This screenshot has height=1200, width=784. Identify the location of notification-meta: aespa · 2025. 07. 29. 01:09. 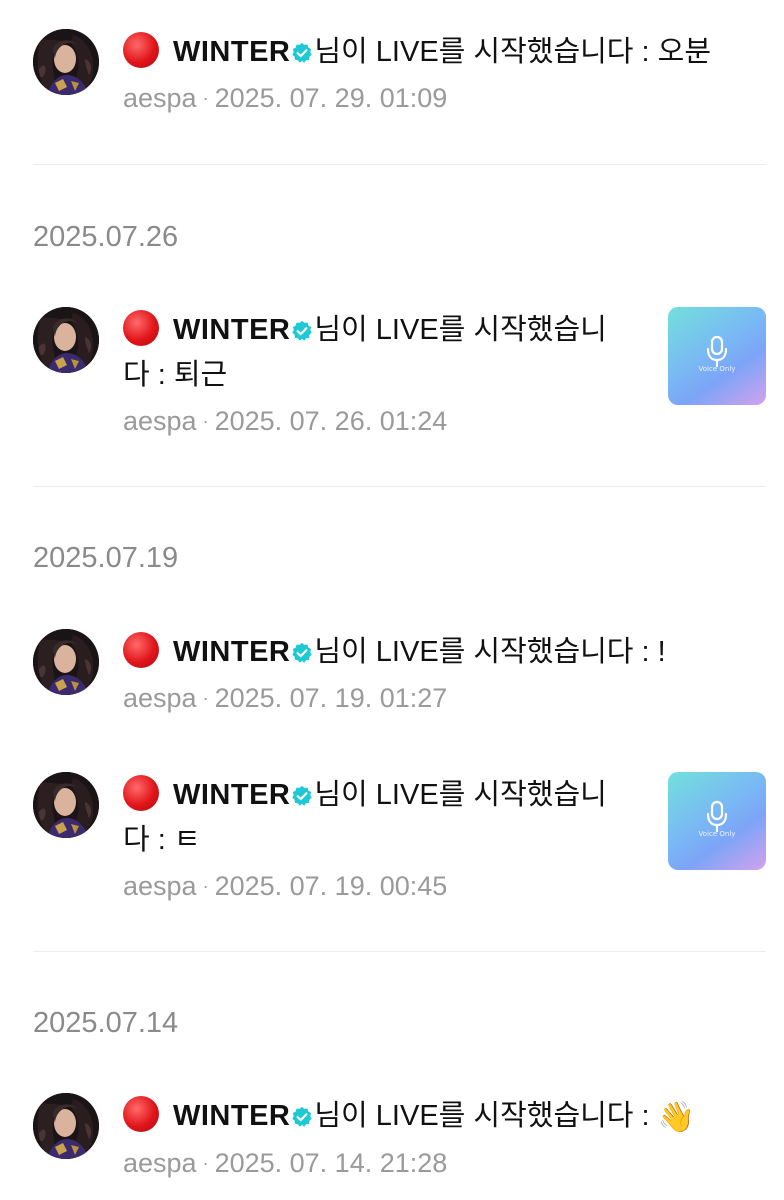
(433, 98).